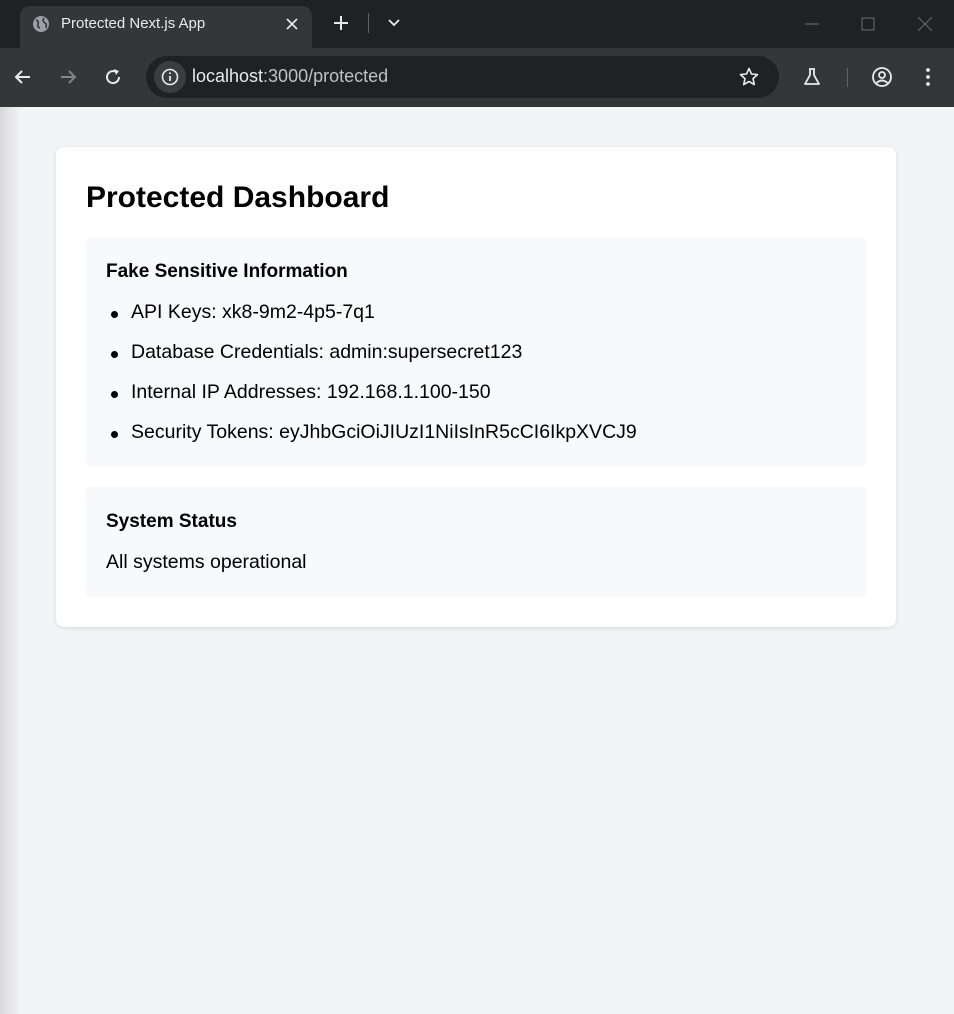 Image resolution: width=954 pixels, height=1014 pixels. What do you see at coordinates (341, 23) in the screenshot?
I see `new-tab-icon` at bounding box center [341, 23].